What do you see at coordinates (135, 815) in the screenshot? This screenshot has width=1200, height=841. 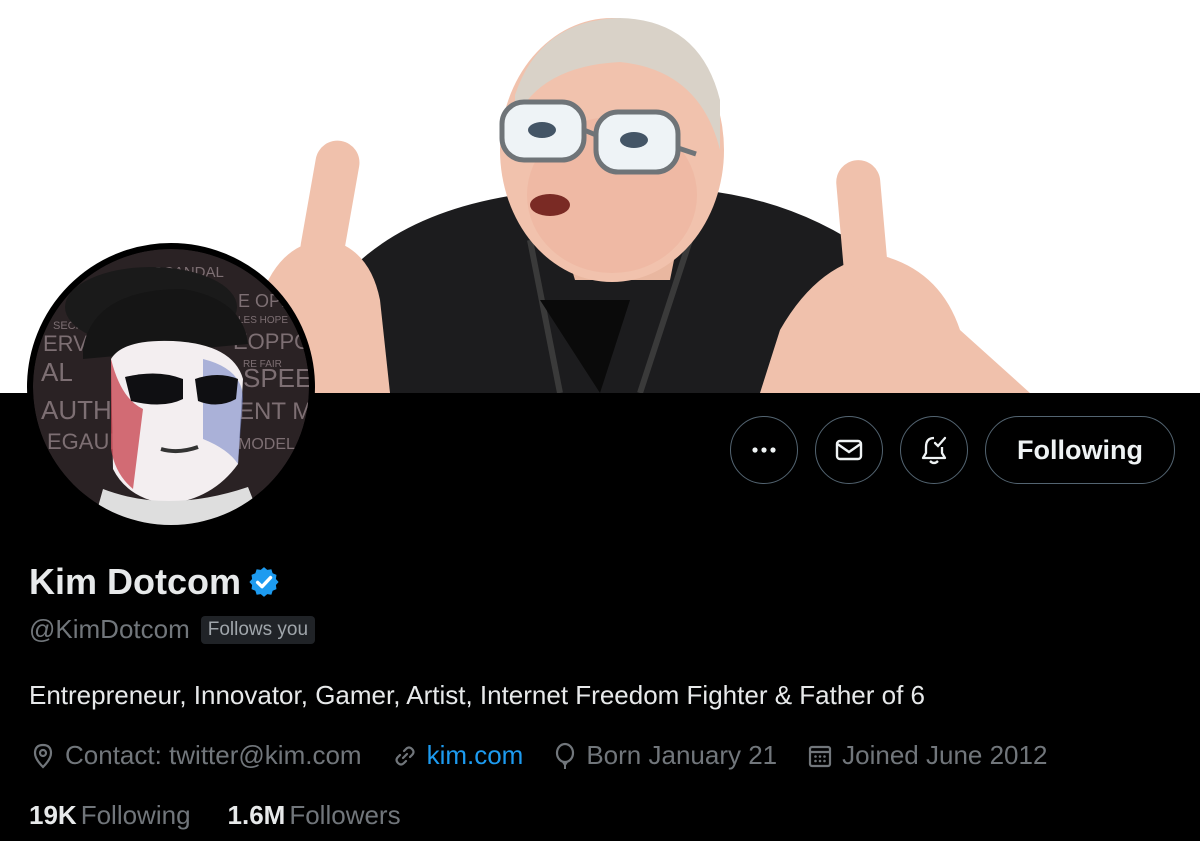 I see `following-label: Following` at bounding box center [135, 815].